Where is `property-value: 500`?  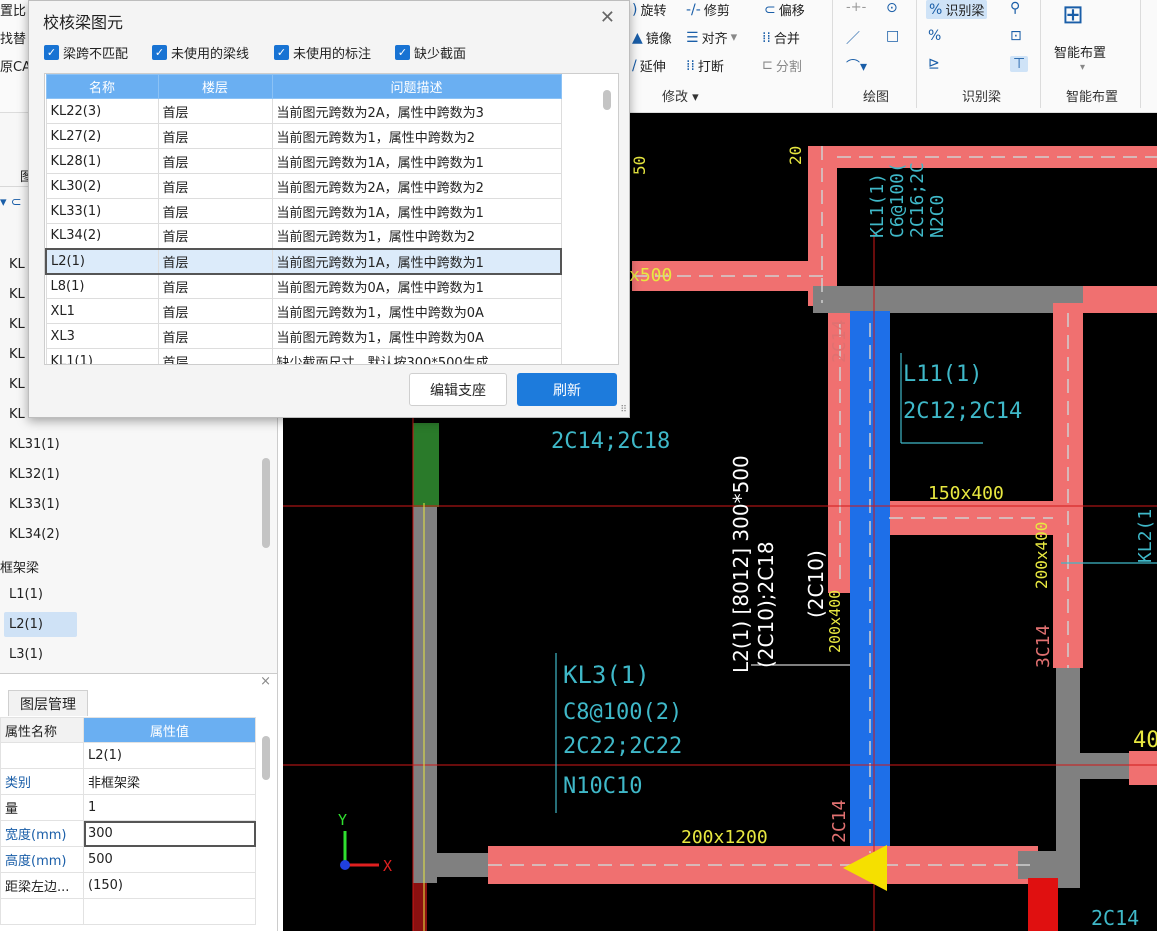 property-value: 500 is located at coordinates (169, 859).